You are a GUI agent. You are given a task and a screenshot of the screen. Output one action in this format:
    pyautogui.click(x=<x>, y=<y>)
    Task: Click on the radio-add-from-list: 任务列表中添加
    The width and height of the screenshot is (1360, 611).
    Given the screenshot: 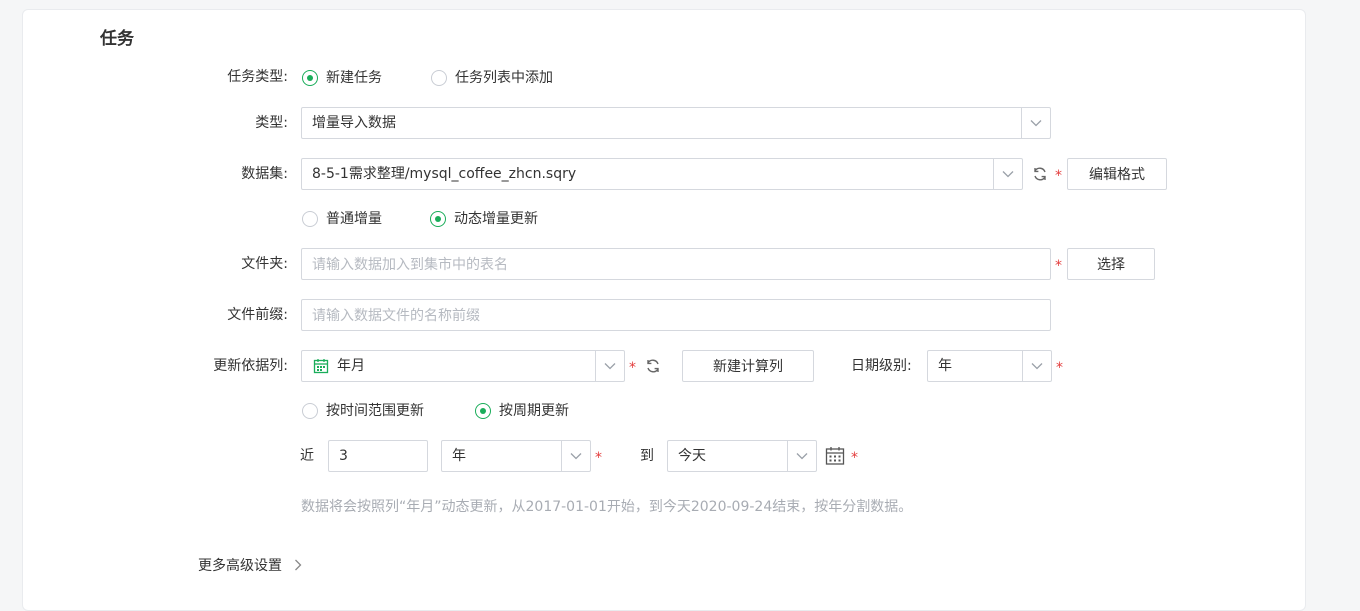 What is the action you would take?
    pyautogui.click(x=492, y=78)
    